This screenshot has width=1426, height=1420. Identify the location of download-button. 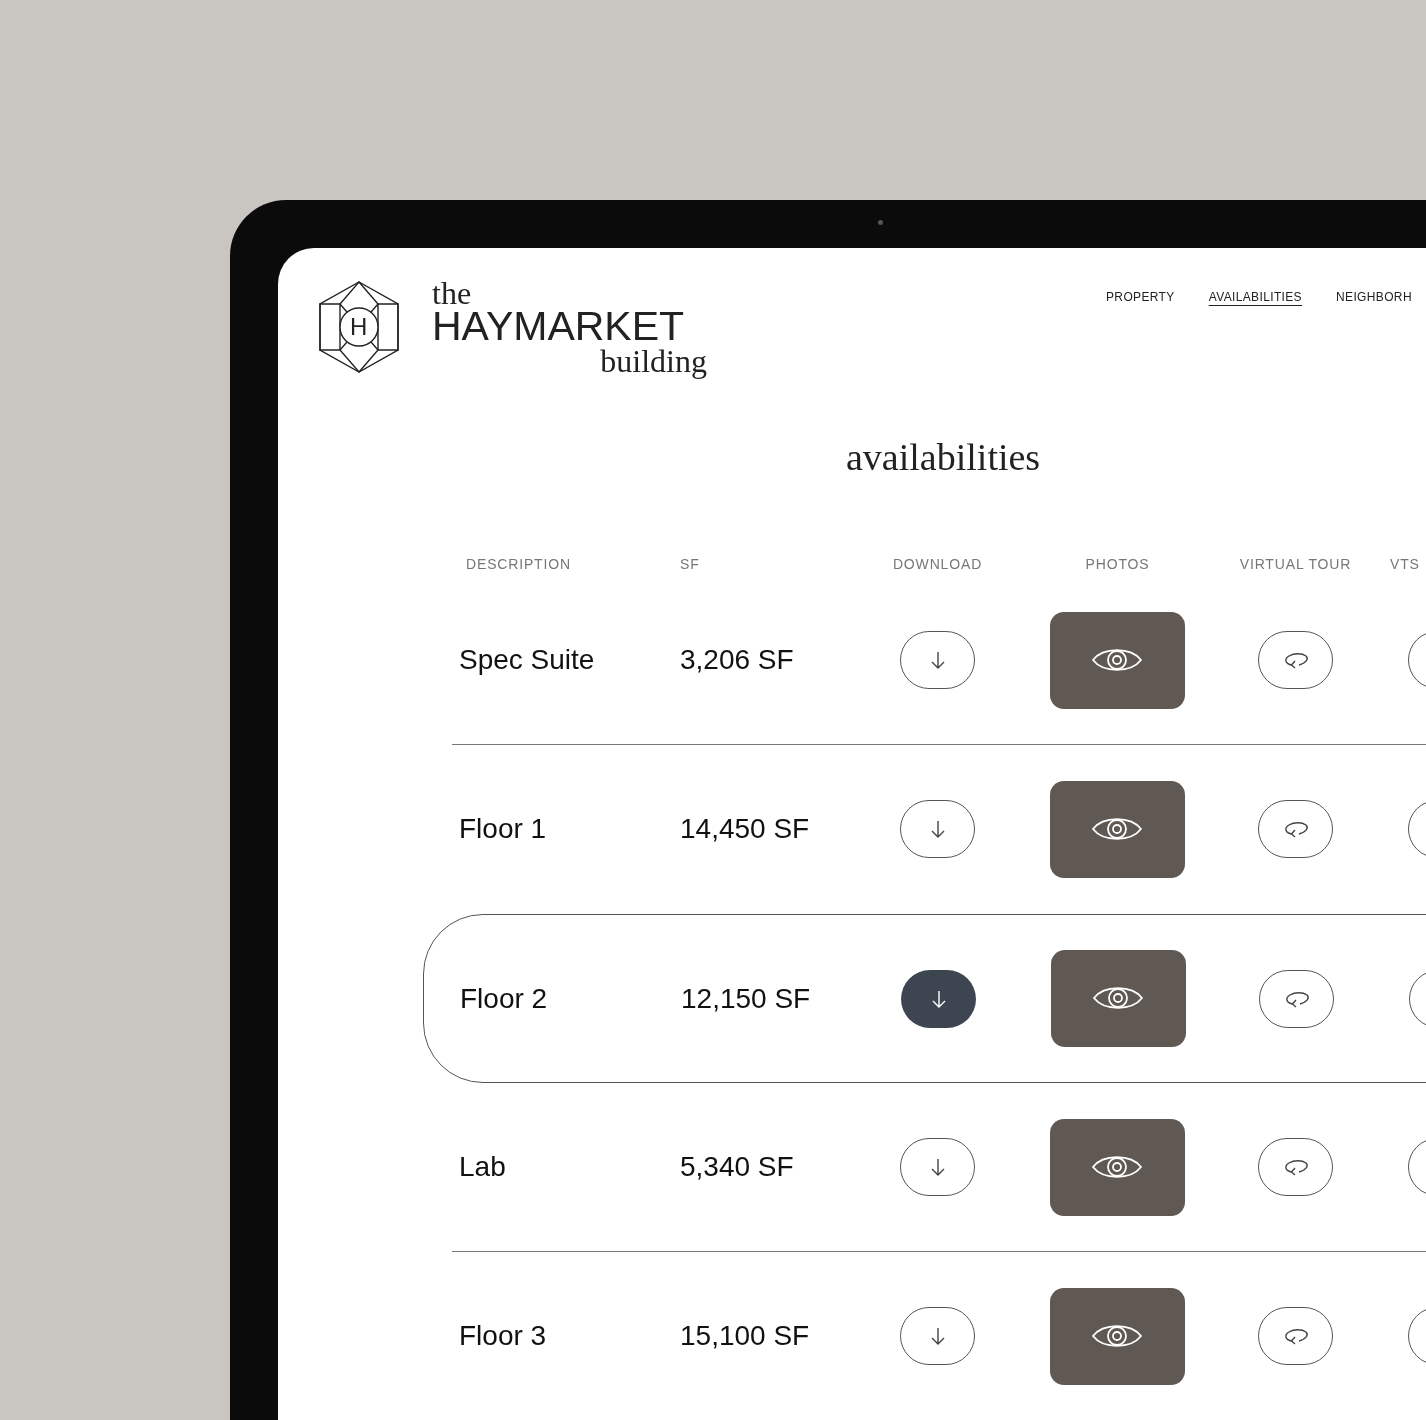
(938, 998).